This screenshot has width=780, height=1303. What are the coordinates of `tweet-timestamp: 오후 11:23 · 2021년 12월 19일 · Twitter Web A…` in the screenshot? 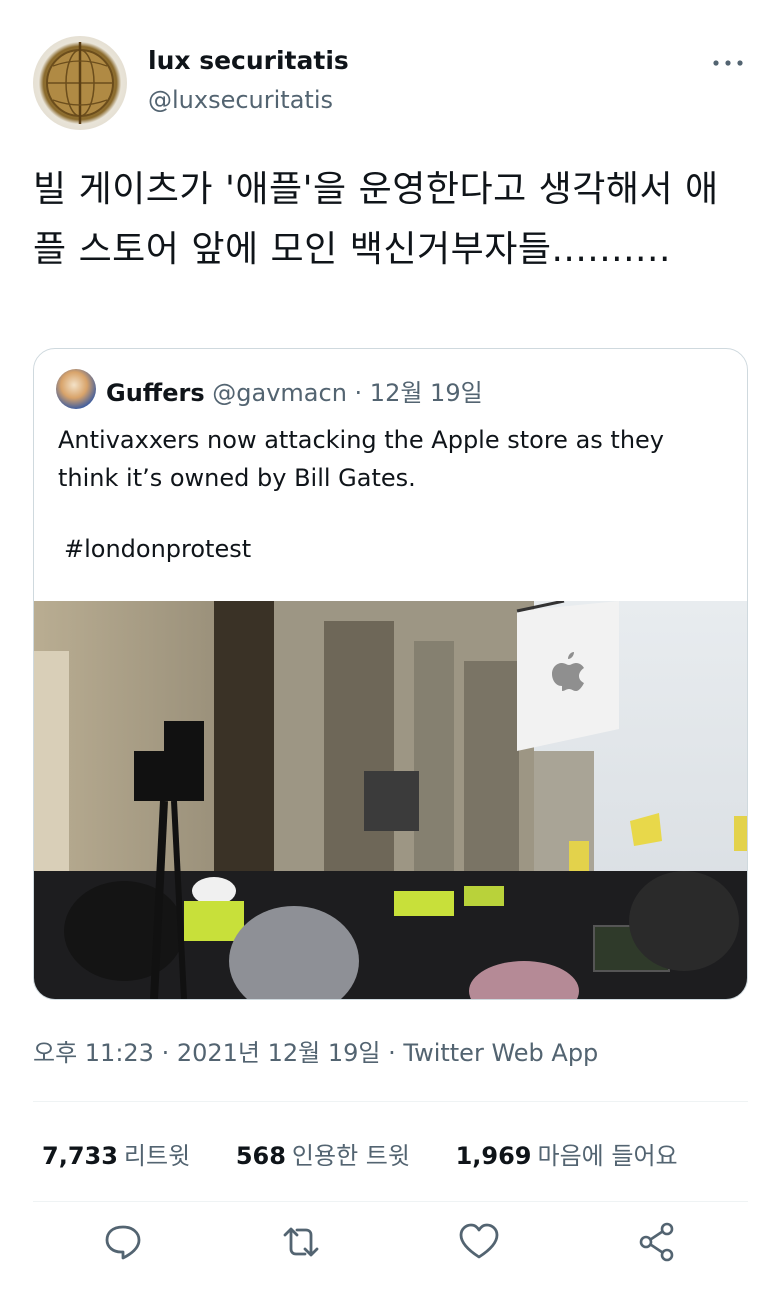 It's located at (315, 1050).